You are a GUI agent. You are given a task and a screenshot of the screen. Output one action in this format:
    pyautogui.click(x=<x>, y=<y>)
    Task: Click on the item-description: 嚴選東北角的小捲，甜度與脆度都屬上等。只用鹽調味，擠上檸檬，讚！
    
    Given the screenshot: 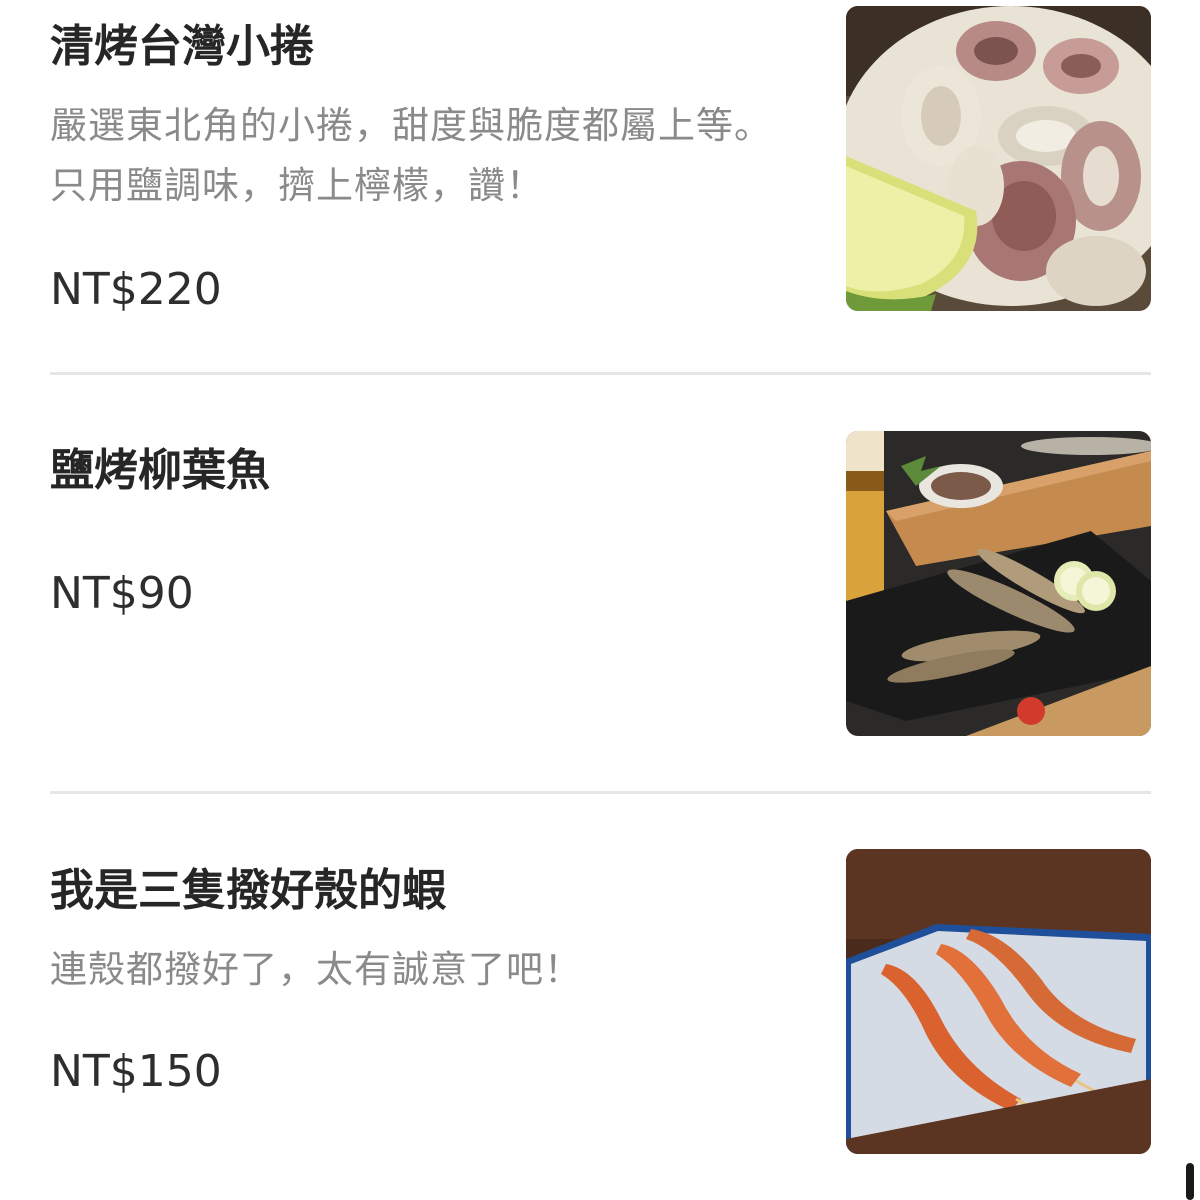 What is the action you would take?
    pyautogui.click(x=411, y=155)
    